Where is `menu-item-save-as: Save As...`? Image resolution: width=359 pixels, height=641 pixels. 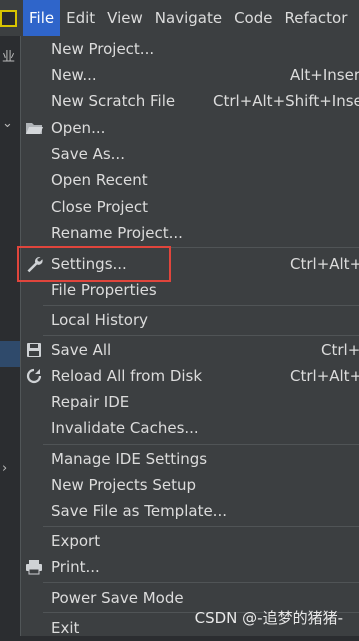
menu-item-save-as: Save As... is located at coordinates (190, 154).